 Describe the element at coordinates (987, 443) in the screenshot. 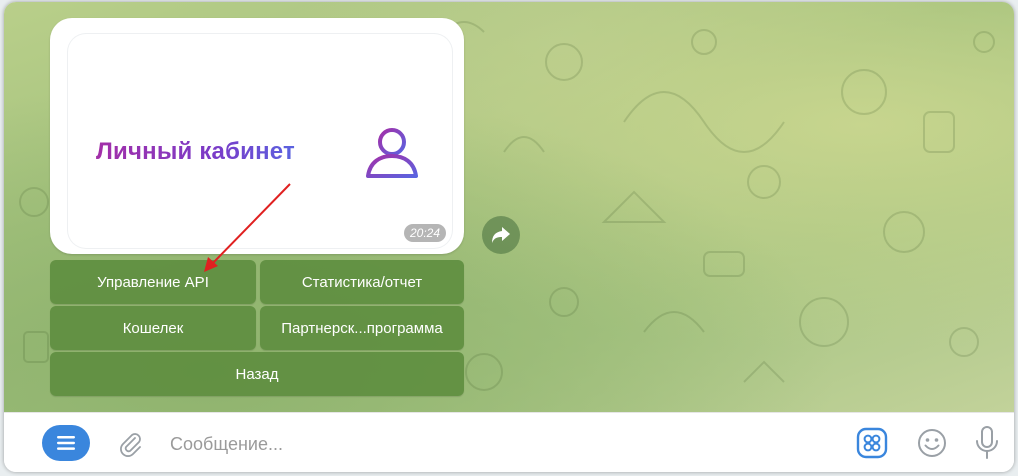

I see `microphone-icon` at that location.